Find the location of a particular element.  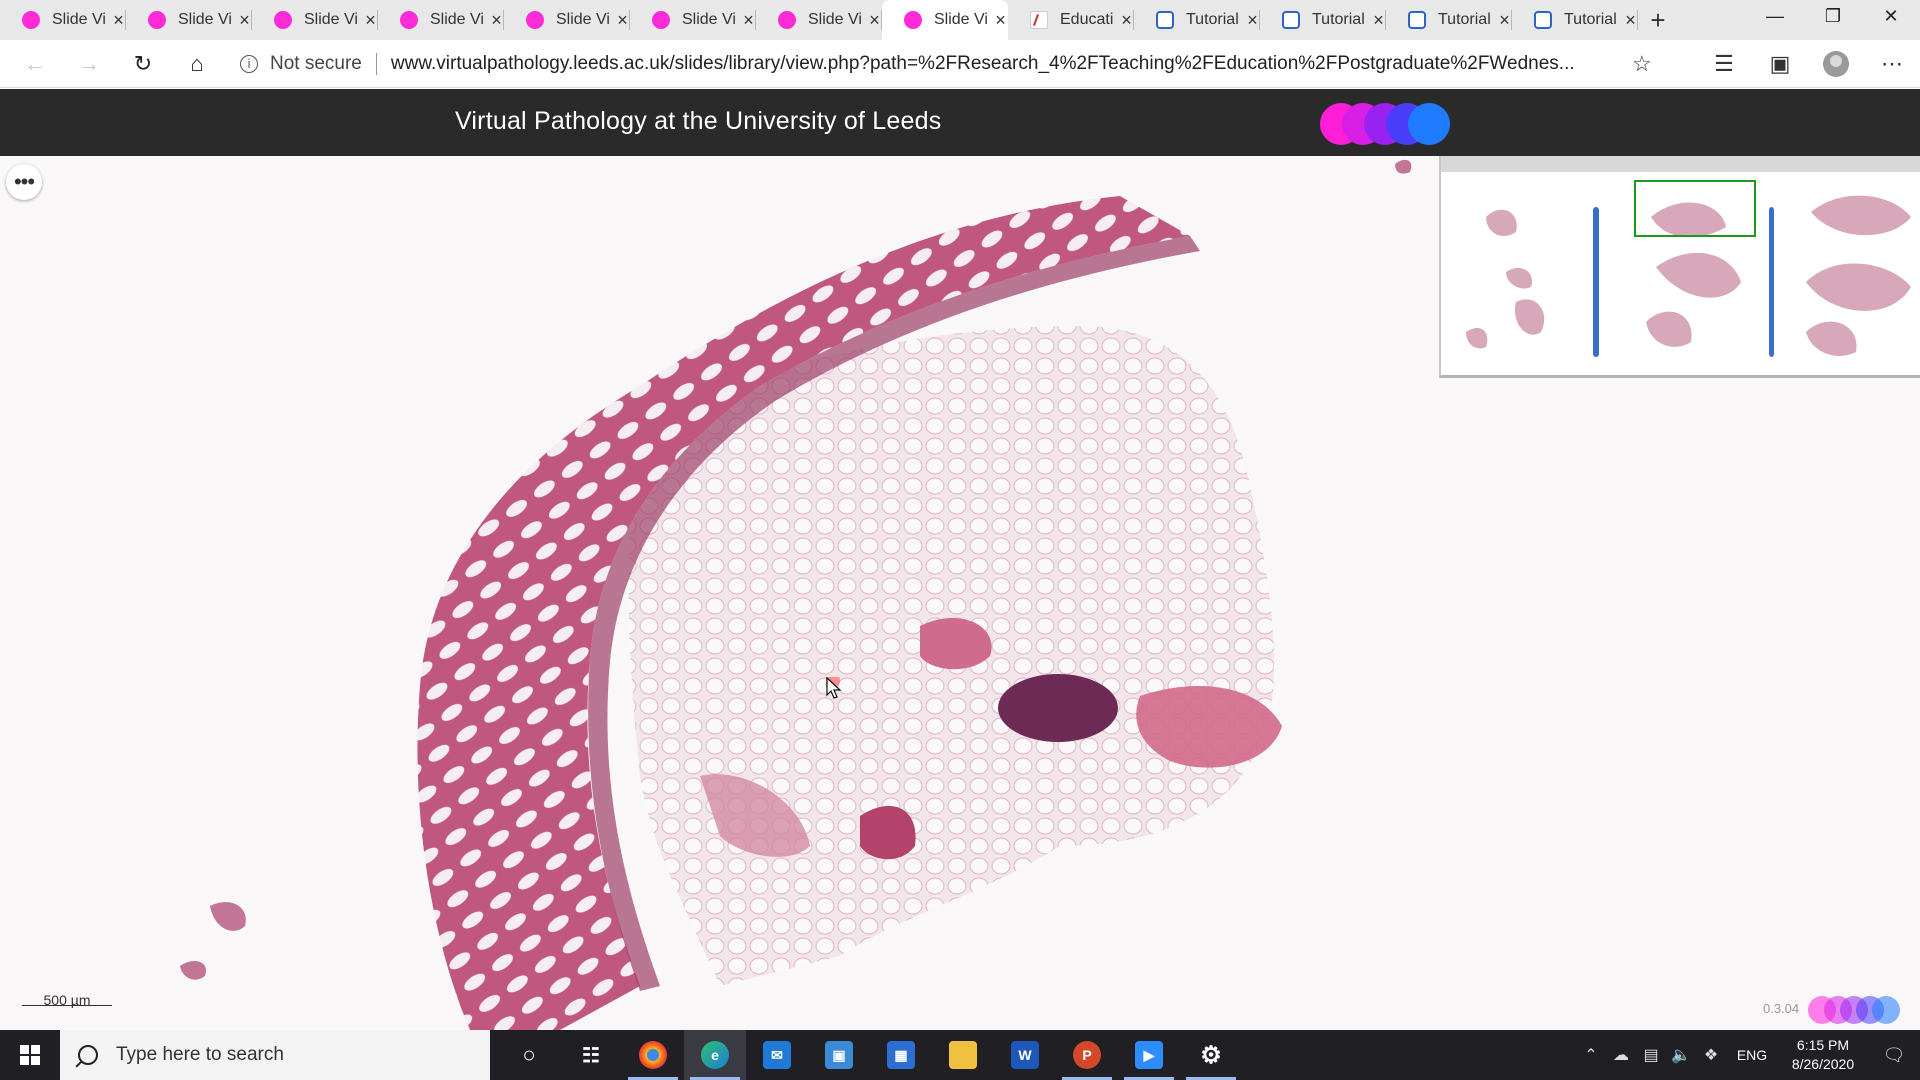

start-button is located at coordinates (30, 1055).